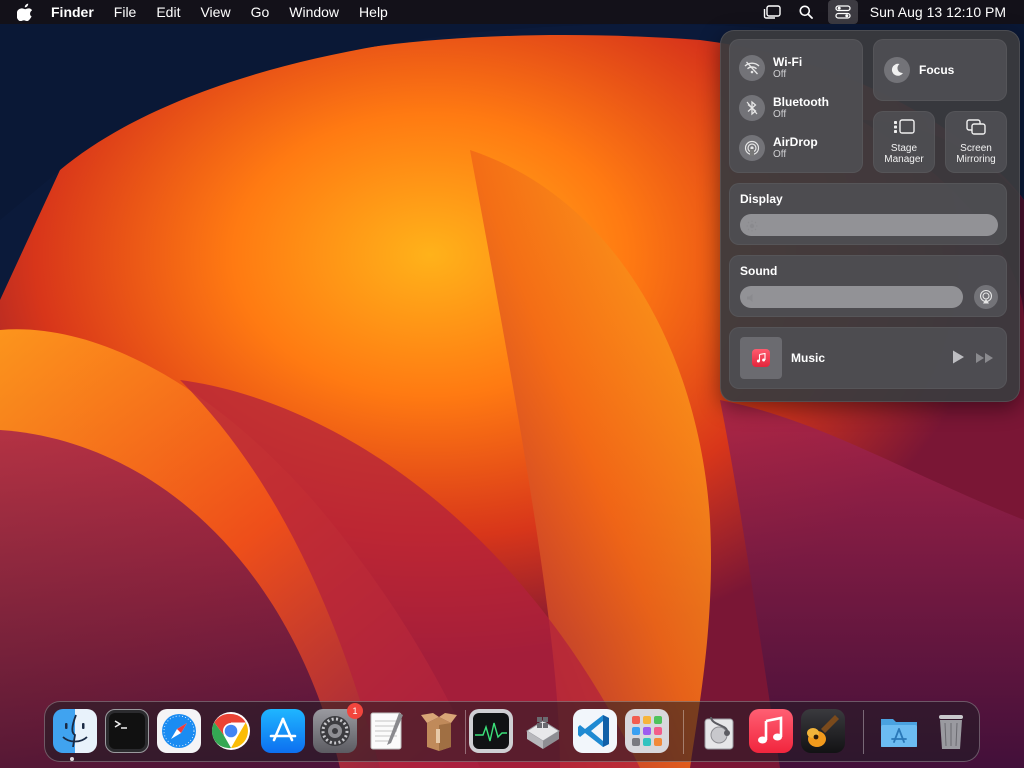 This screenshot has height=768, width=1024. Describe the element at coordinates (771, 731) in the screenshot. I see `music-icon` at that location.